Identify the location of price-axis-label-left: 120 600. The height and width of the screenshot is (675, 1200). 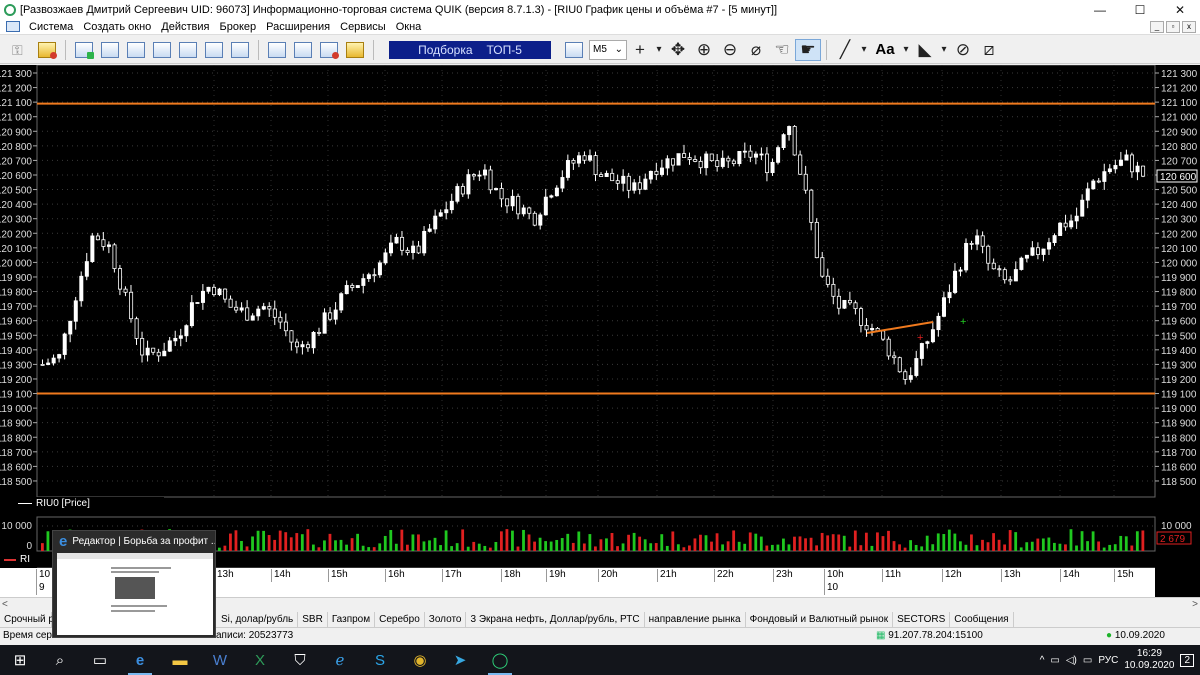
(16, 176).